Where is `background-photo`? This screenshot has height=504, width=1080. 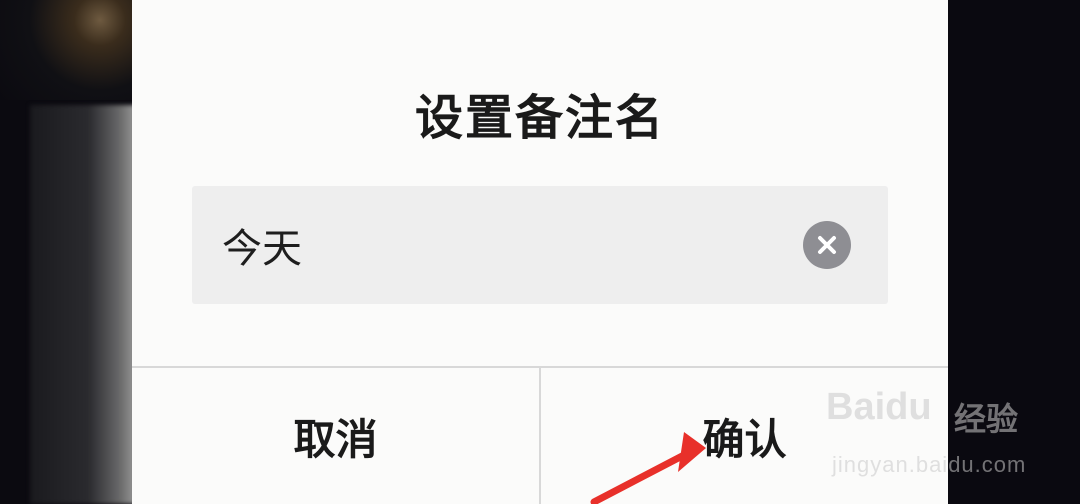 background-photo is located at coordinates (66, 50).